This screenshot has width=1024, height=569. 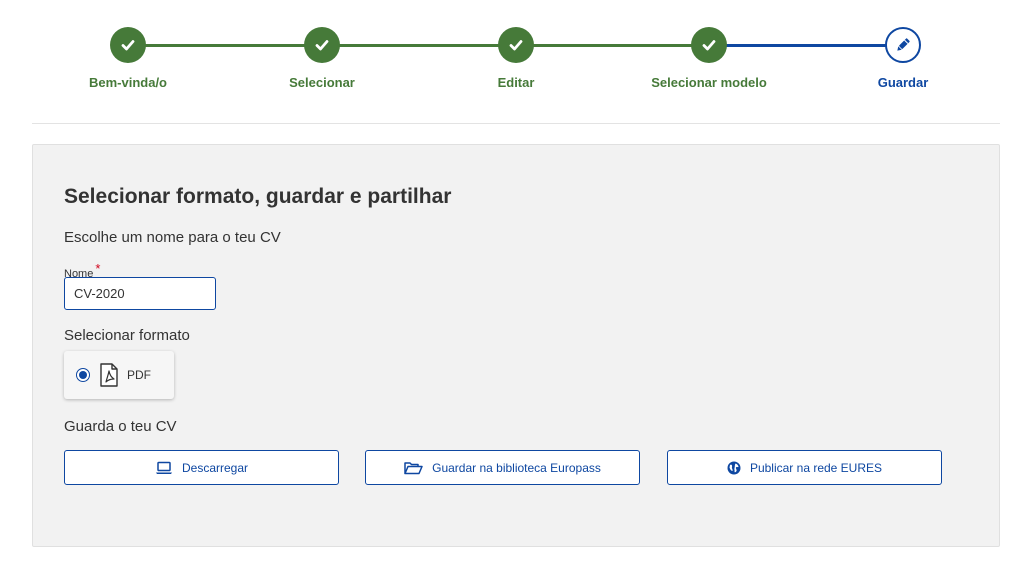 I want to click on download-button: Descarregar, so click(x=201, y=467).